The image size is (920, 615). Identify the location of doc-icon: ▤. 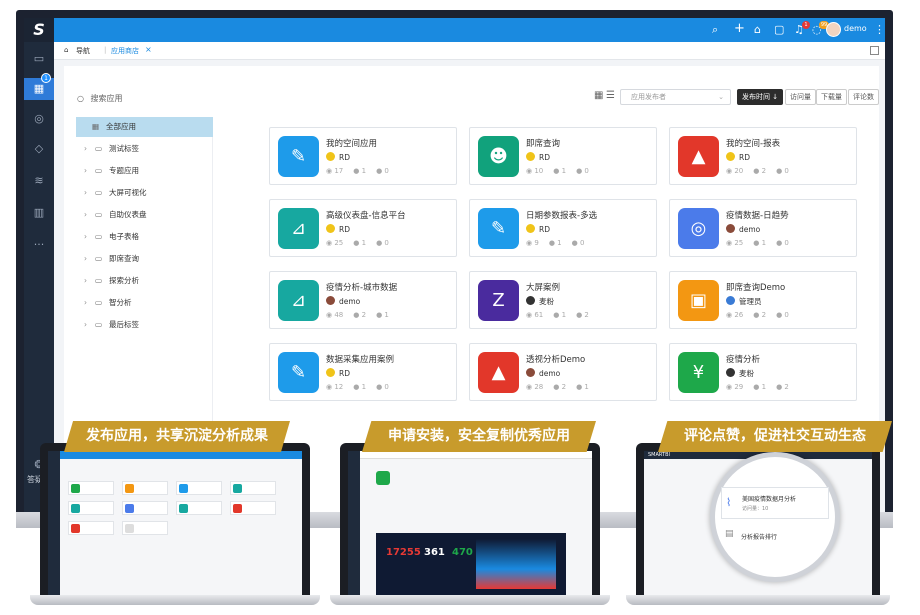
(729, 534).